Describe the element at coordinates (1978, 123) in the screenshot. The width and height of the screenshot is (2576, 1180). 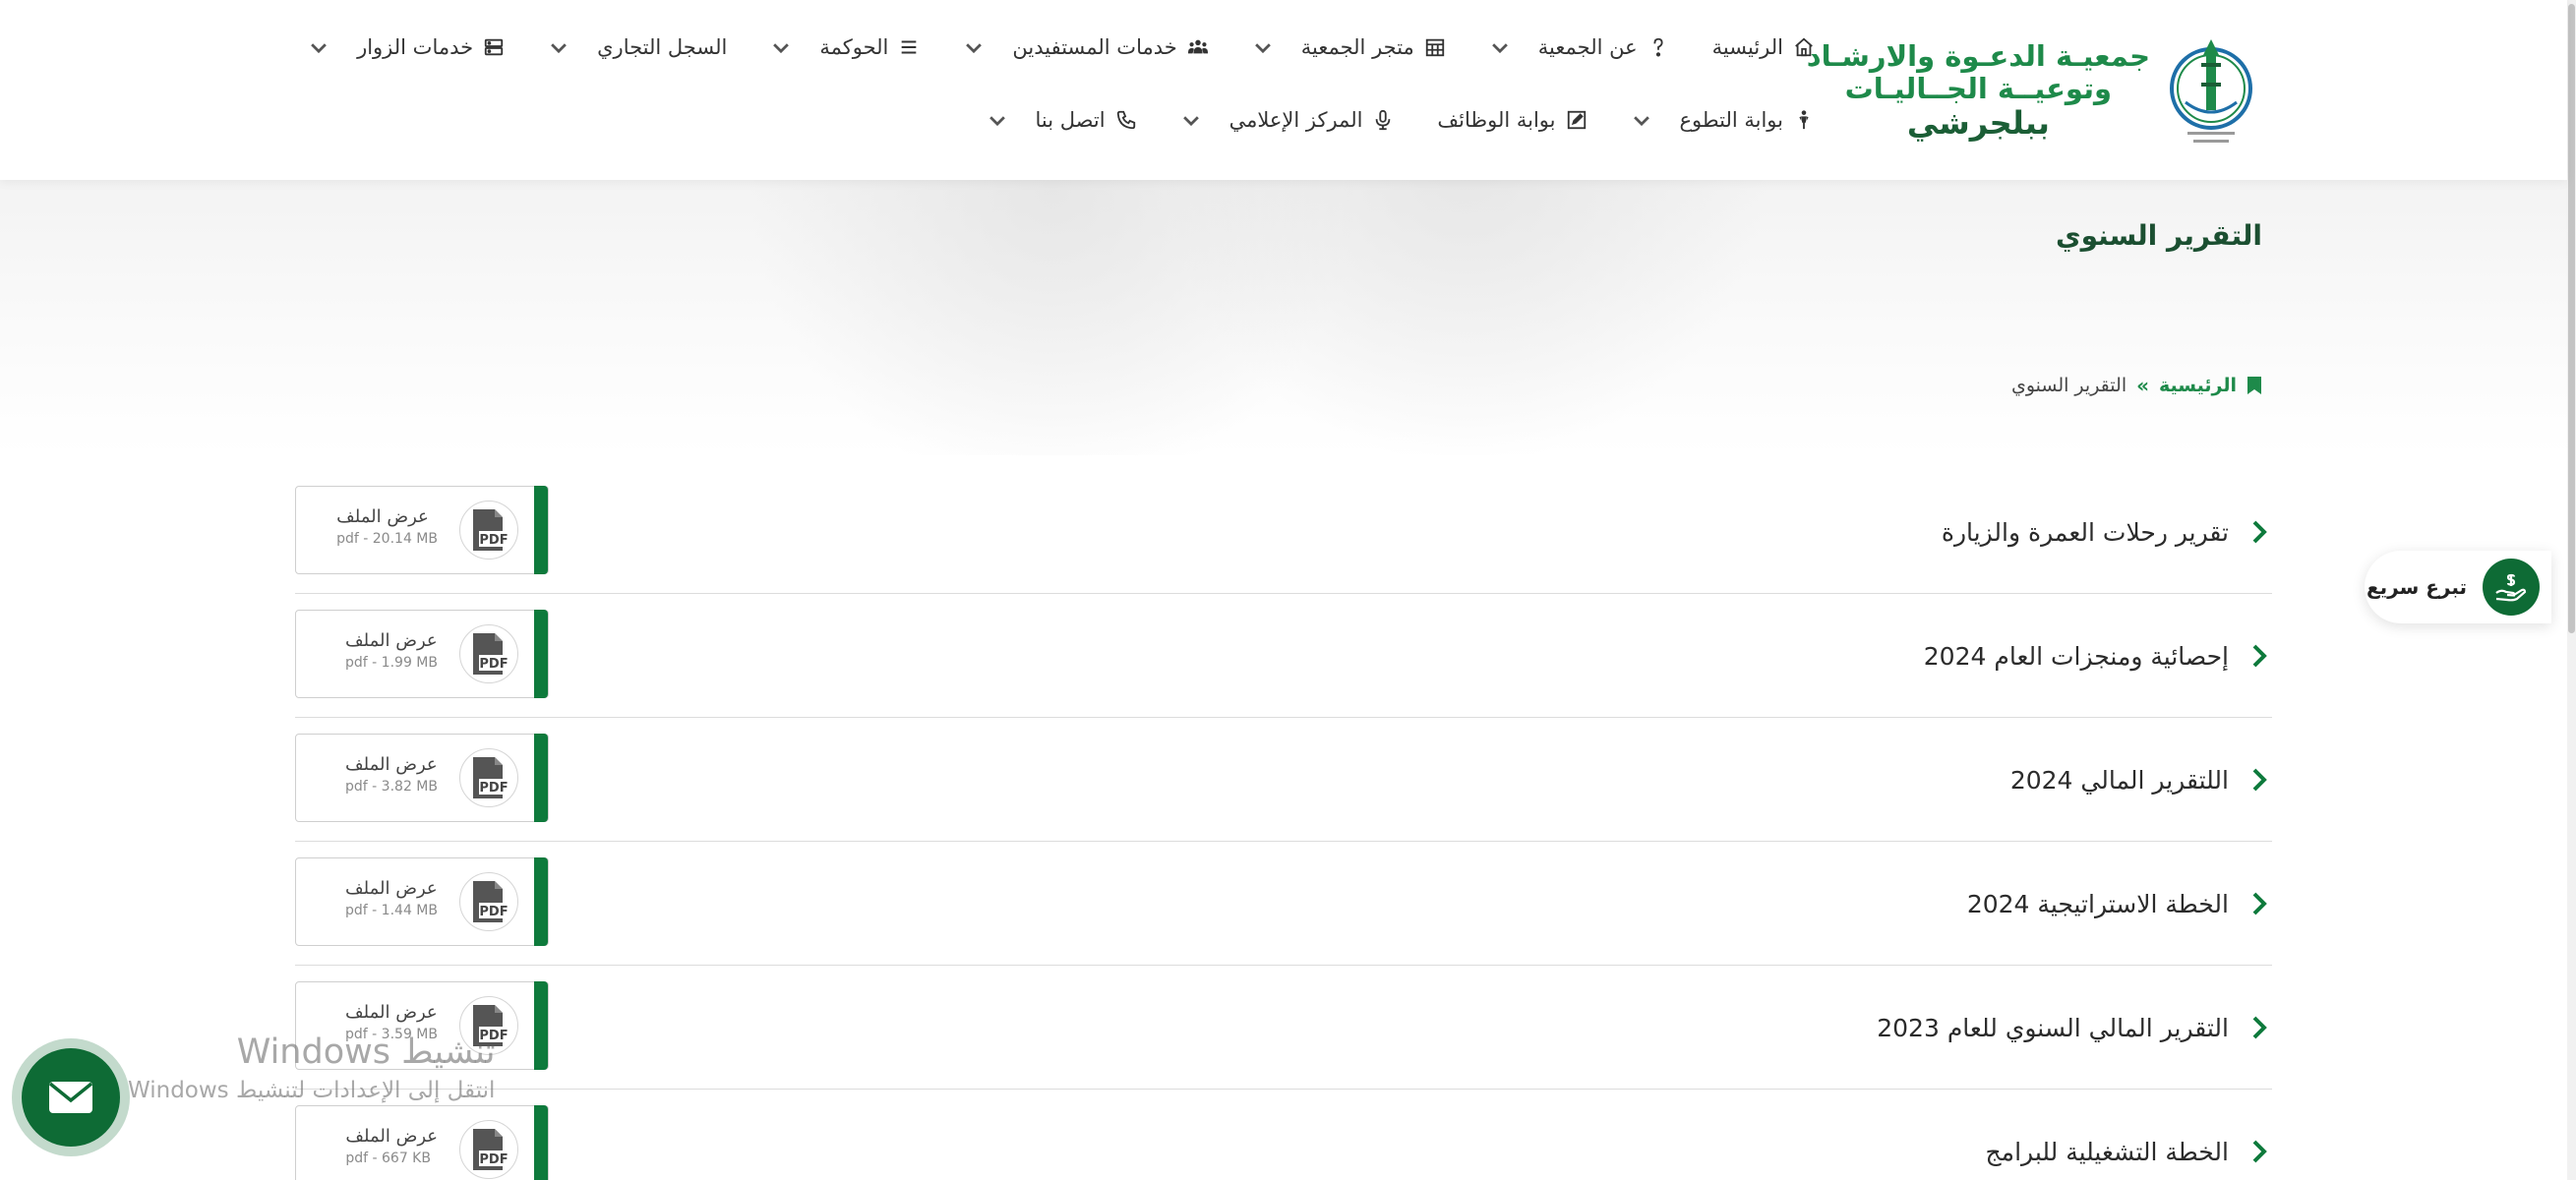
I see `logo-title-line3: ببلجرشي` at that location.